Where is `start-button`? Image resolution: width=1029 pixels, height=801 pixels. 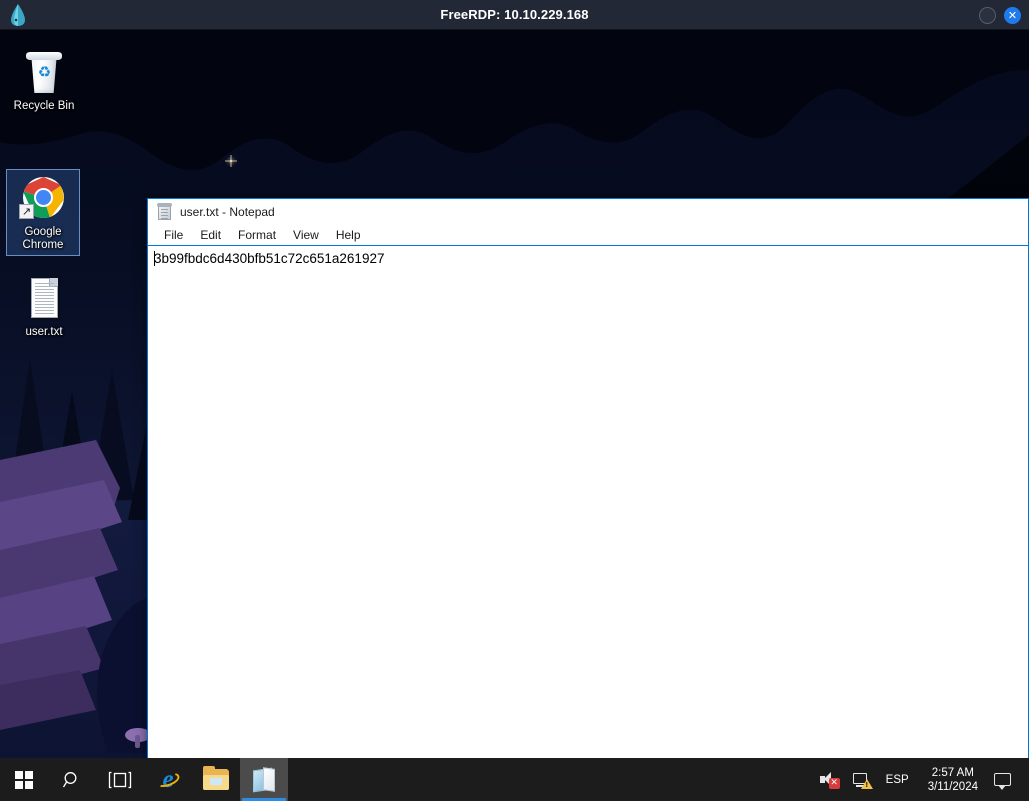 start-button is located at coordinates (24, 779).